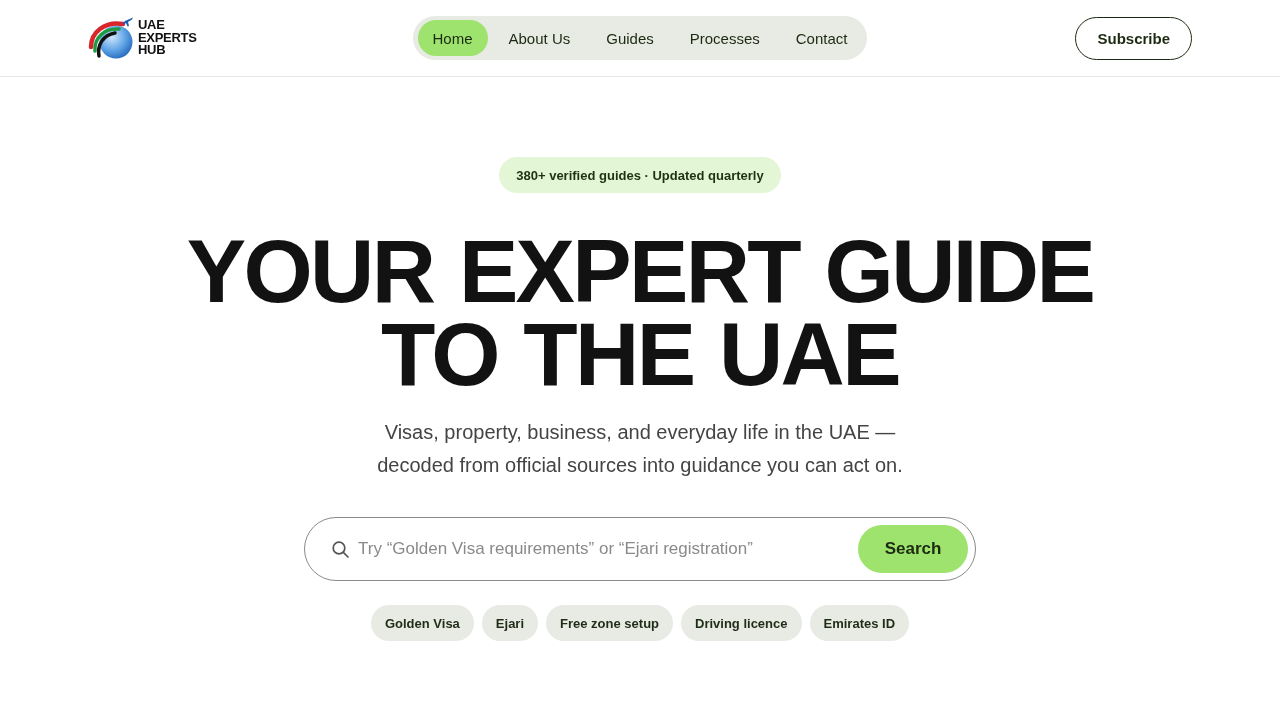 The image size is (1280, 720). Describe the element at coordinates (913, 549) in the screenshot. I see `search-button: Search` at that location.